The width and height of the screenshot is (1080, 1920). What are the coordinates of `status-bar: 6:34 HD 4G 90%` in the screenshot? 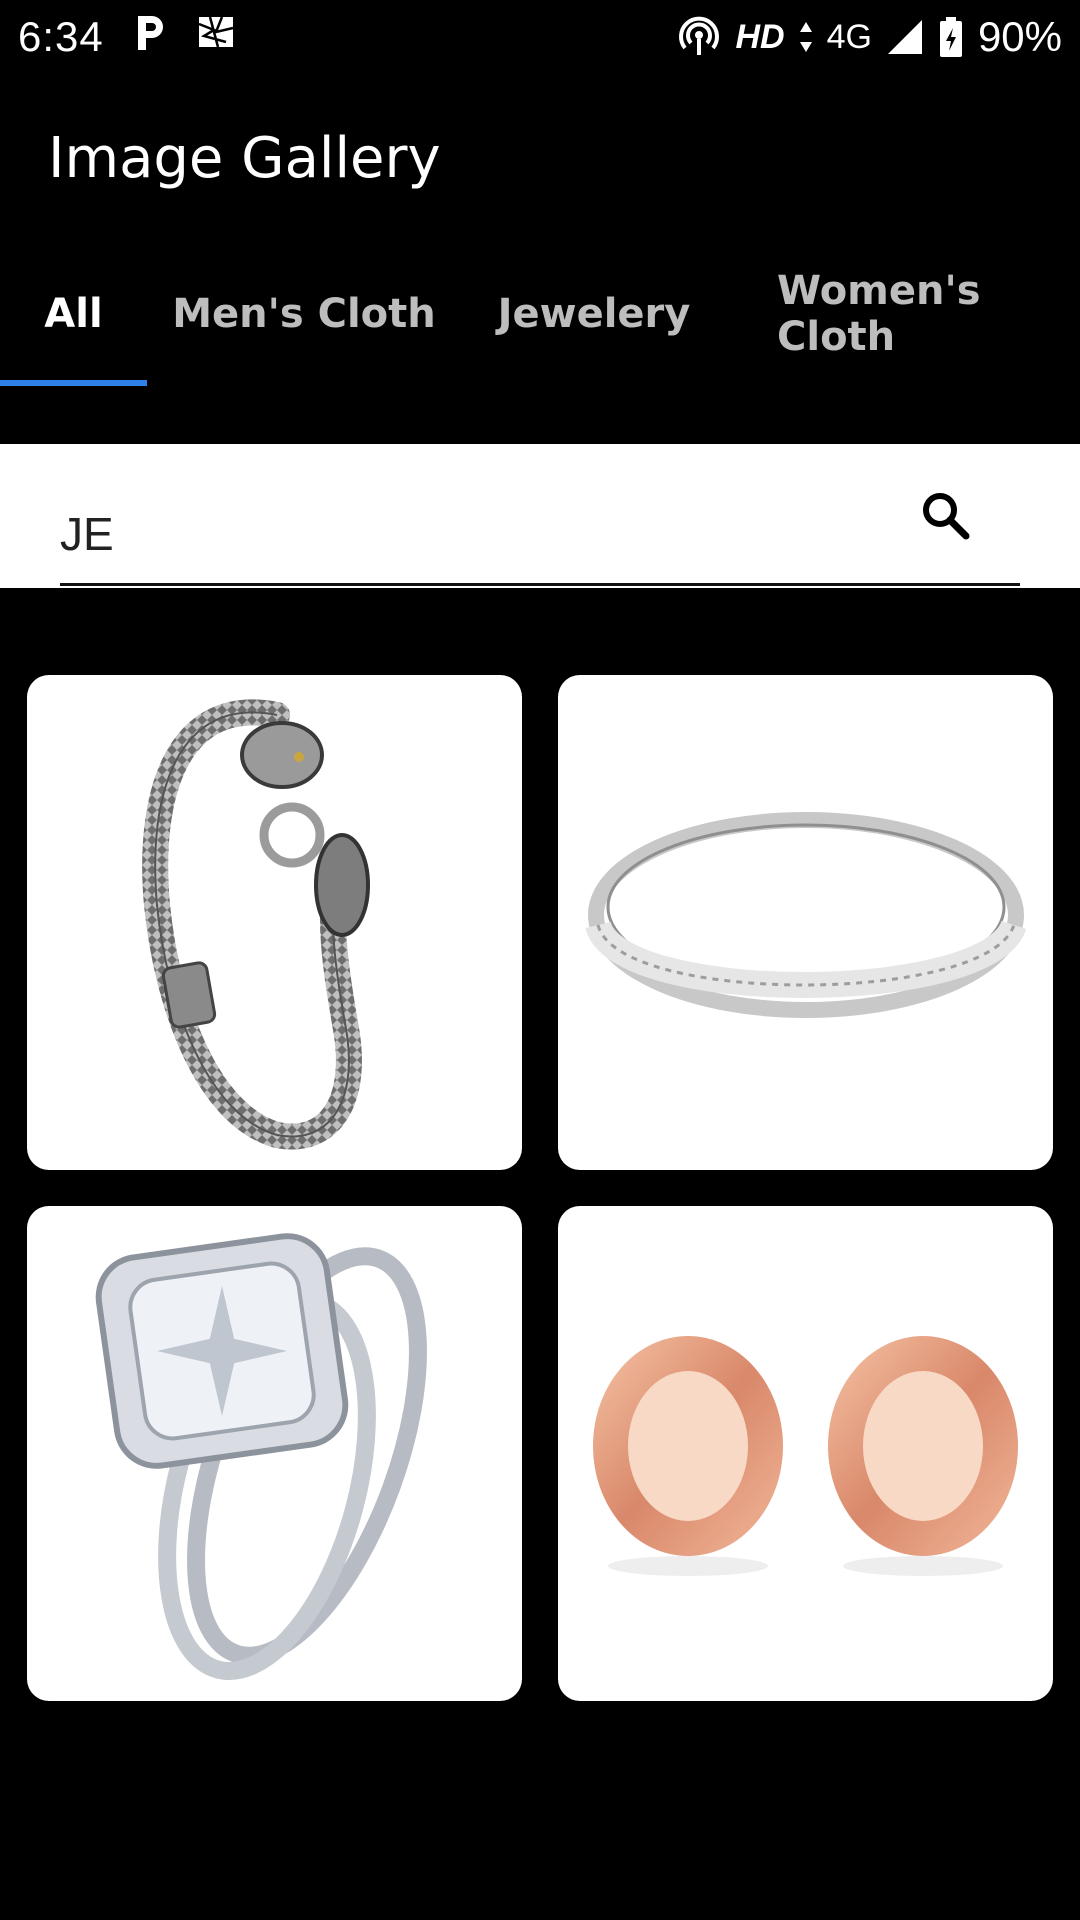 It's located at (540, 37).